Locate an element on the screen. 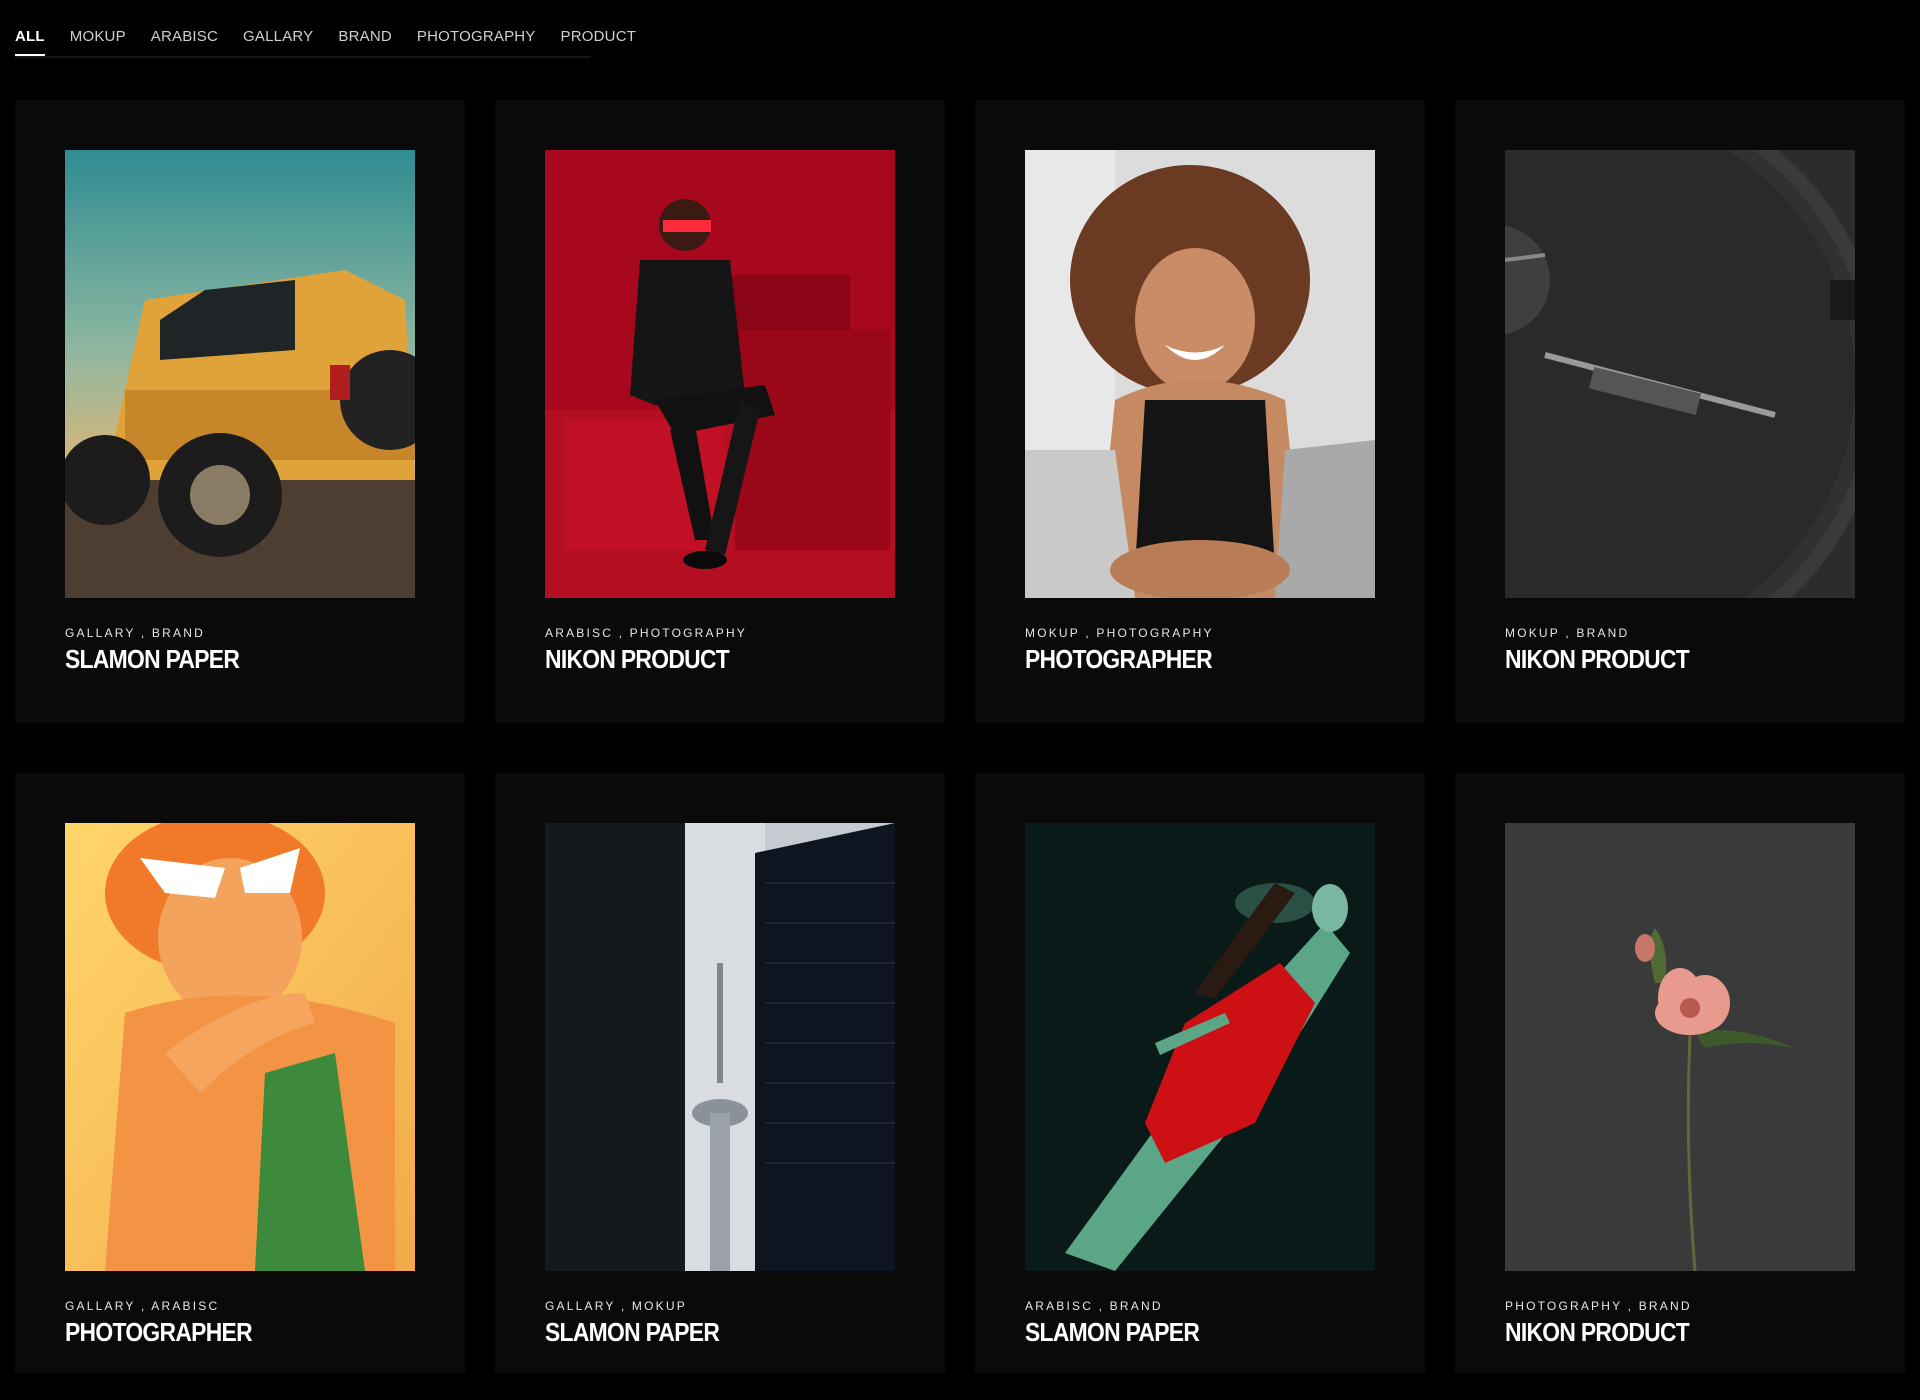  watch-dial-closeup-photo is located at coordinates (1680, 374).